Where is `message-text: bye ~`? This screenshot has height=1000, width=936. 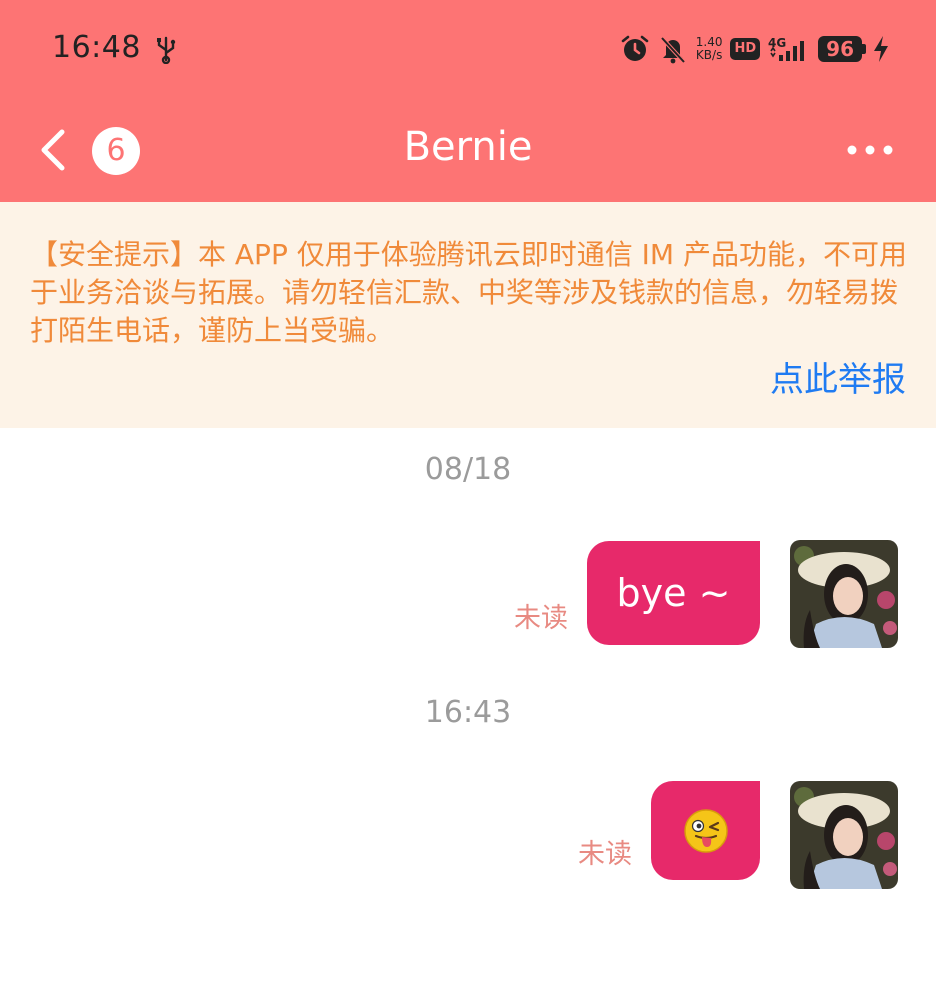
message-text: bye ~ is located at coordinates (673, 593).